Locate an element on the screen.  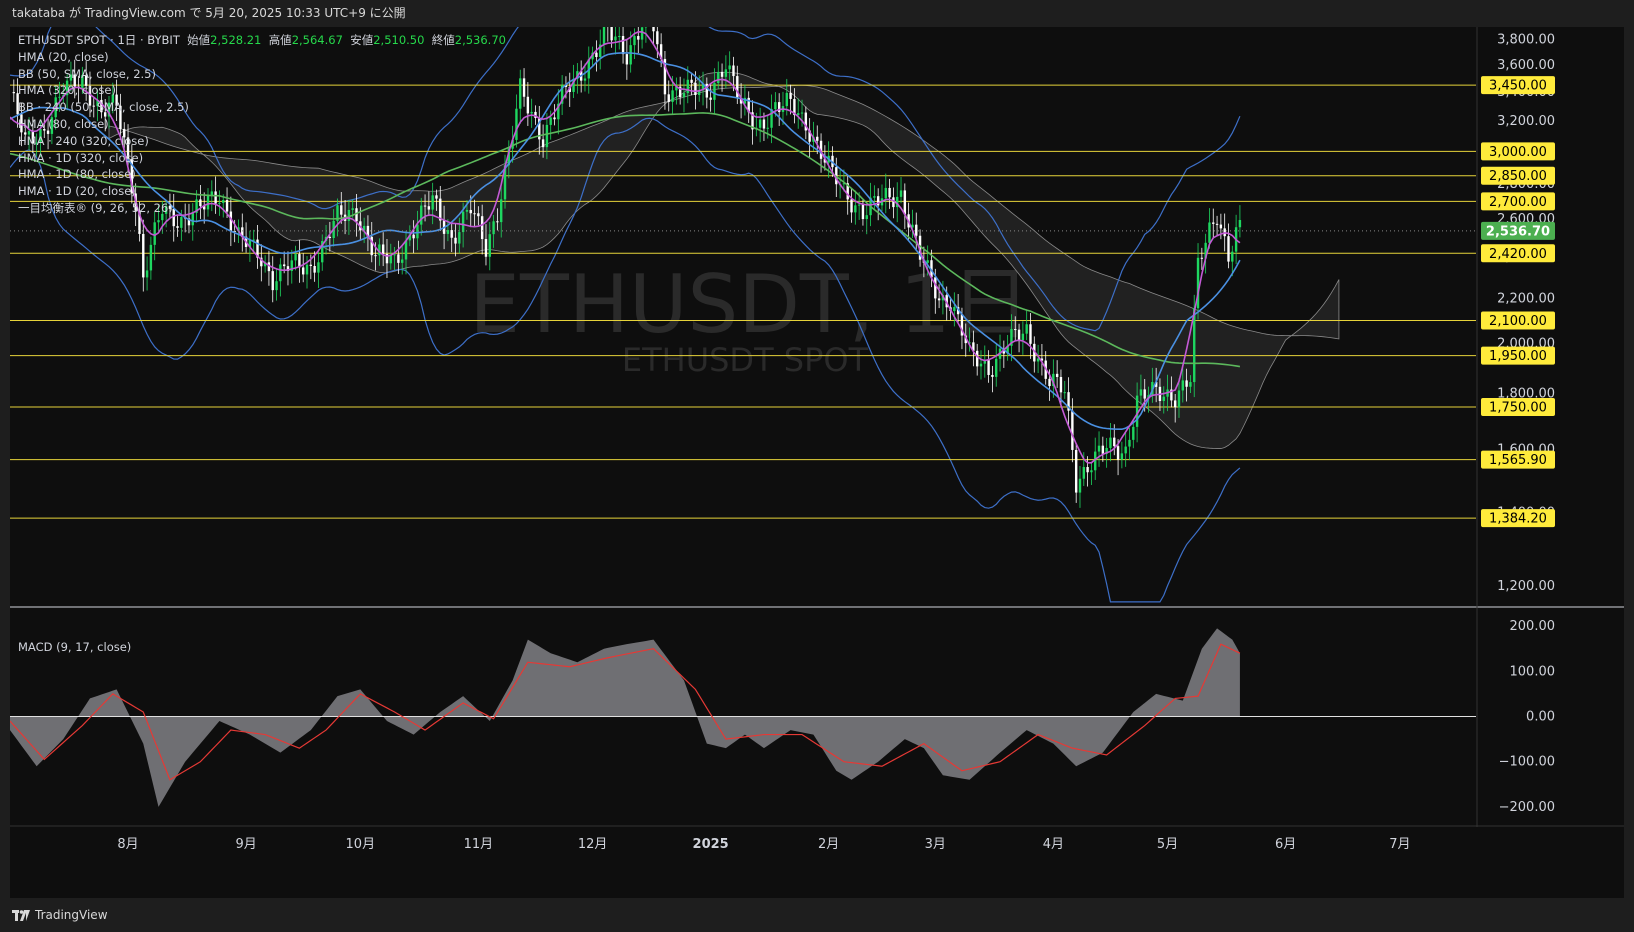
time-tick-label: 8月 is located at coordinates (127, 844).